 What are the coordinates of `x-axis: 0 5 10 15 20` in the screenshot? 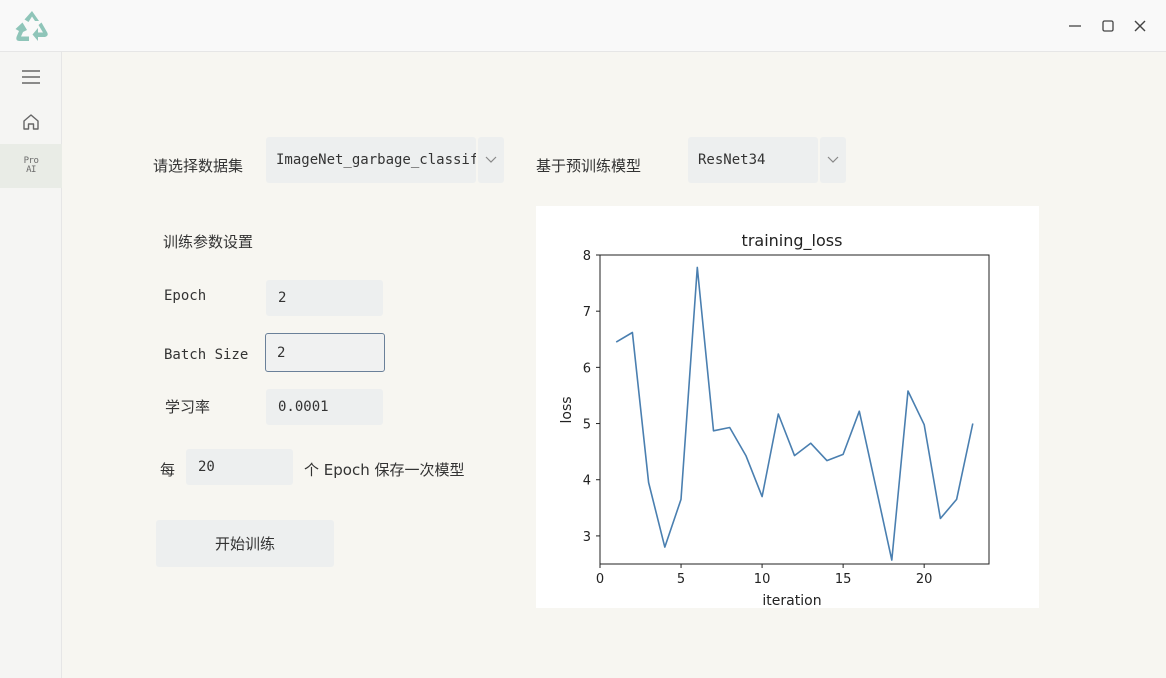 It's located at (764, 575).